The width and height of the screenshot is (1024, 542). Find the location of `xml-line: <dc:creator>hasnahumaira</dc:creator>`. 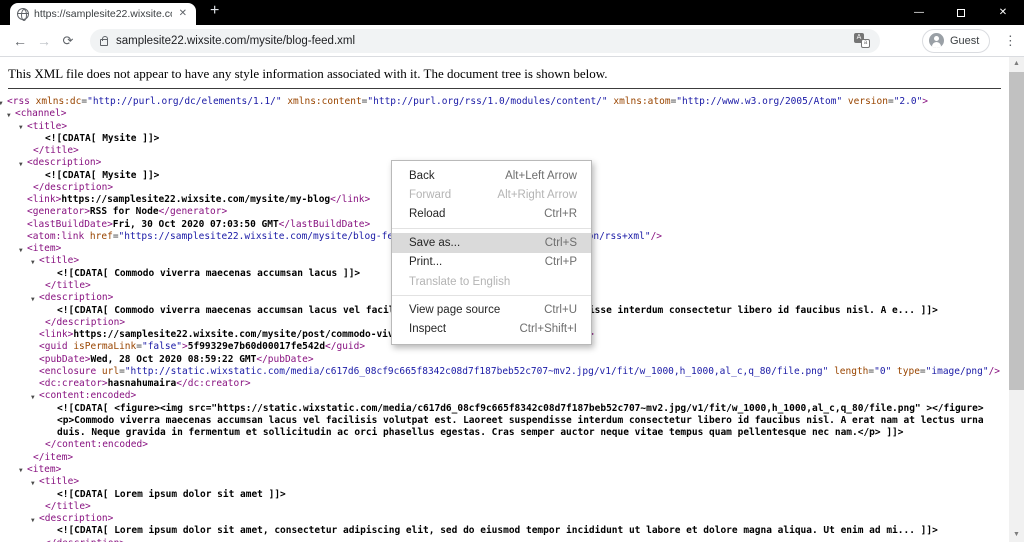

xml-line: <dc:creator>hasnahumaira</dc:creator> is located at coordinates (145, 384).